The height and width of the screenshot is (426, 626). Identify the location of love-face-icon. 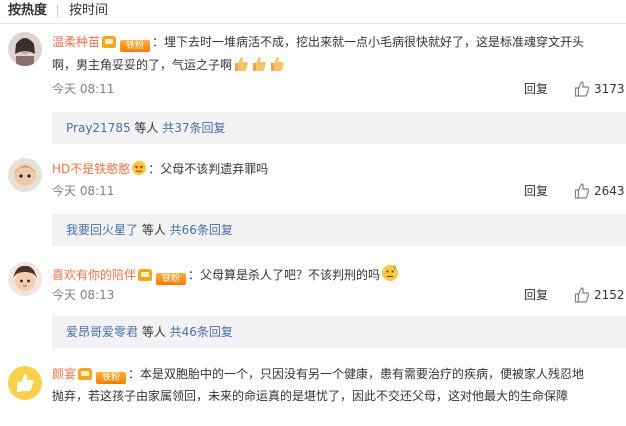
(139, 168).